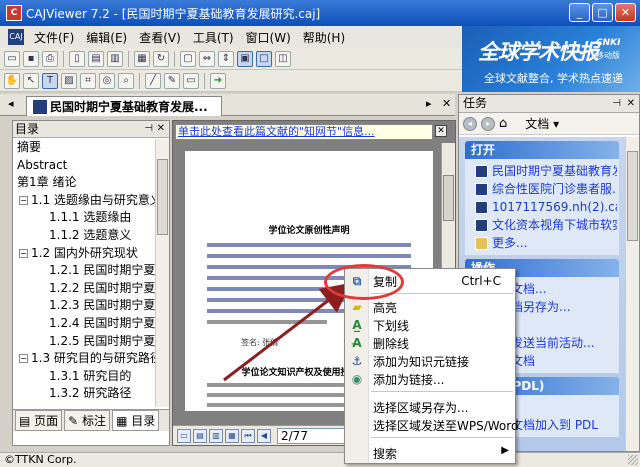 The width and height of the screenshot is (640, 467). Describe the element at coordinates (324, 37) in the screenshot. I see `menu-help: 帮助(H)` at that location.